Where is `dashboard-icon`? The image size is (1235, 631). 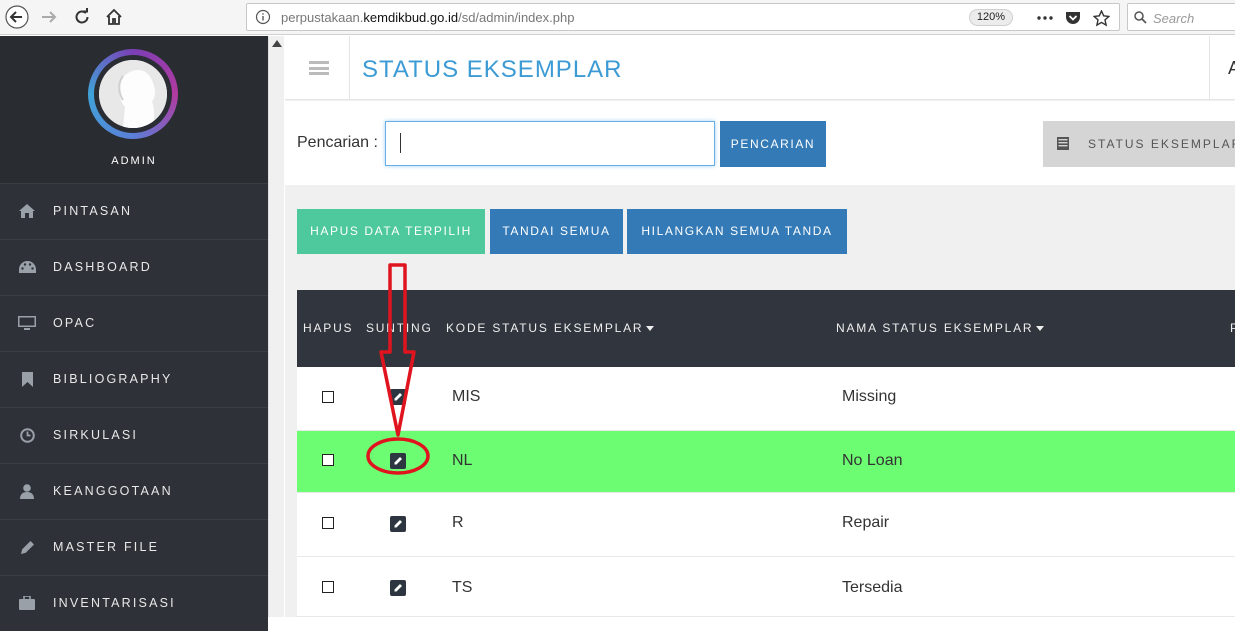
dashboard-icon is located at coordinates (27, 267).